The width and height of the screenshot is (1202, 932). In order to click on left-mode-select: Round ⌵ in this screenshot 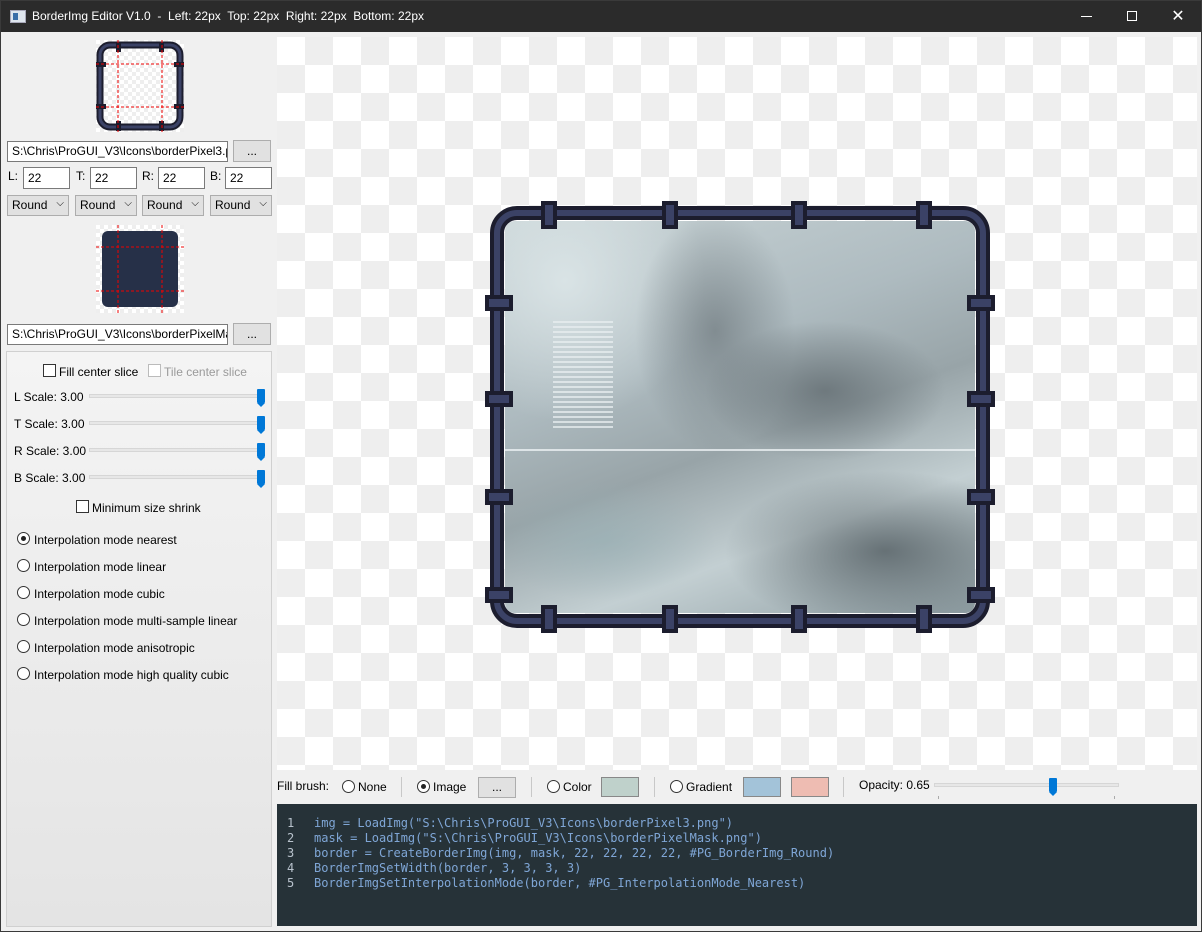, I will do `click(38, 205)`.